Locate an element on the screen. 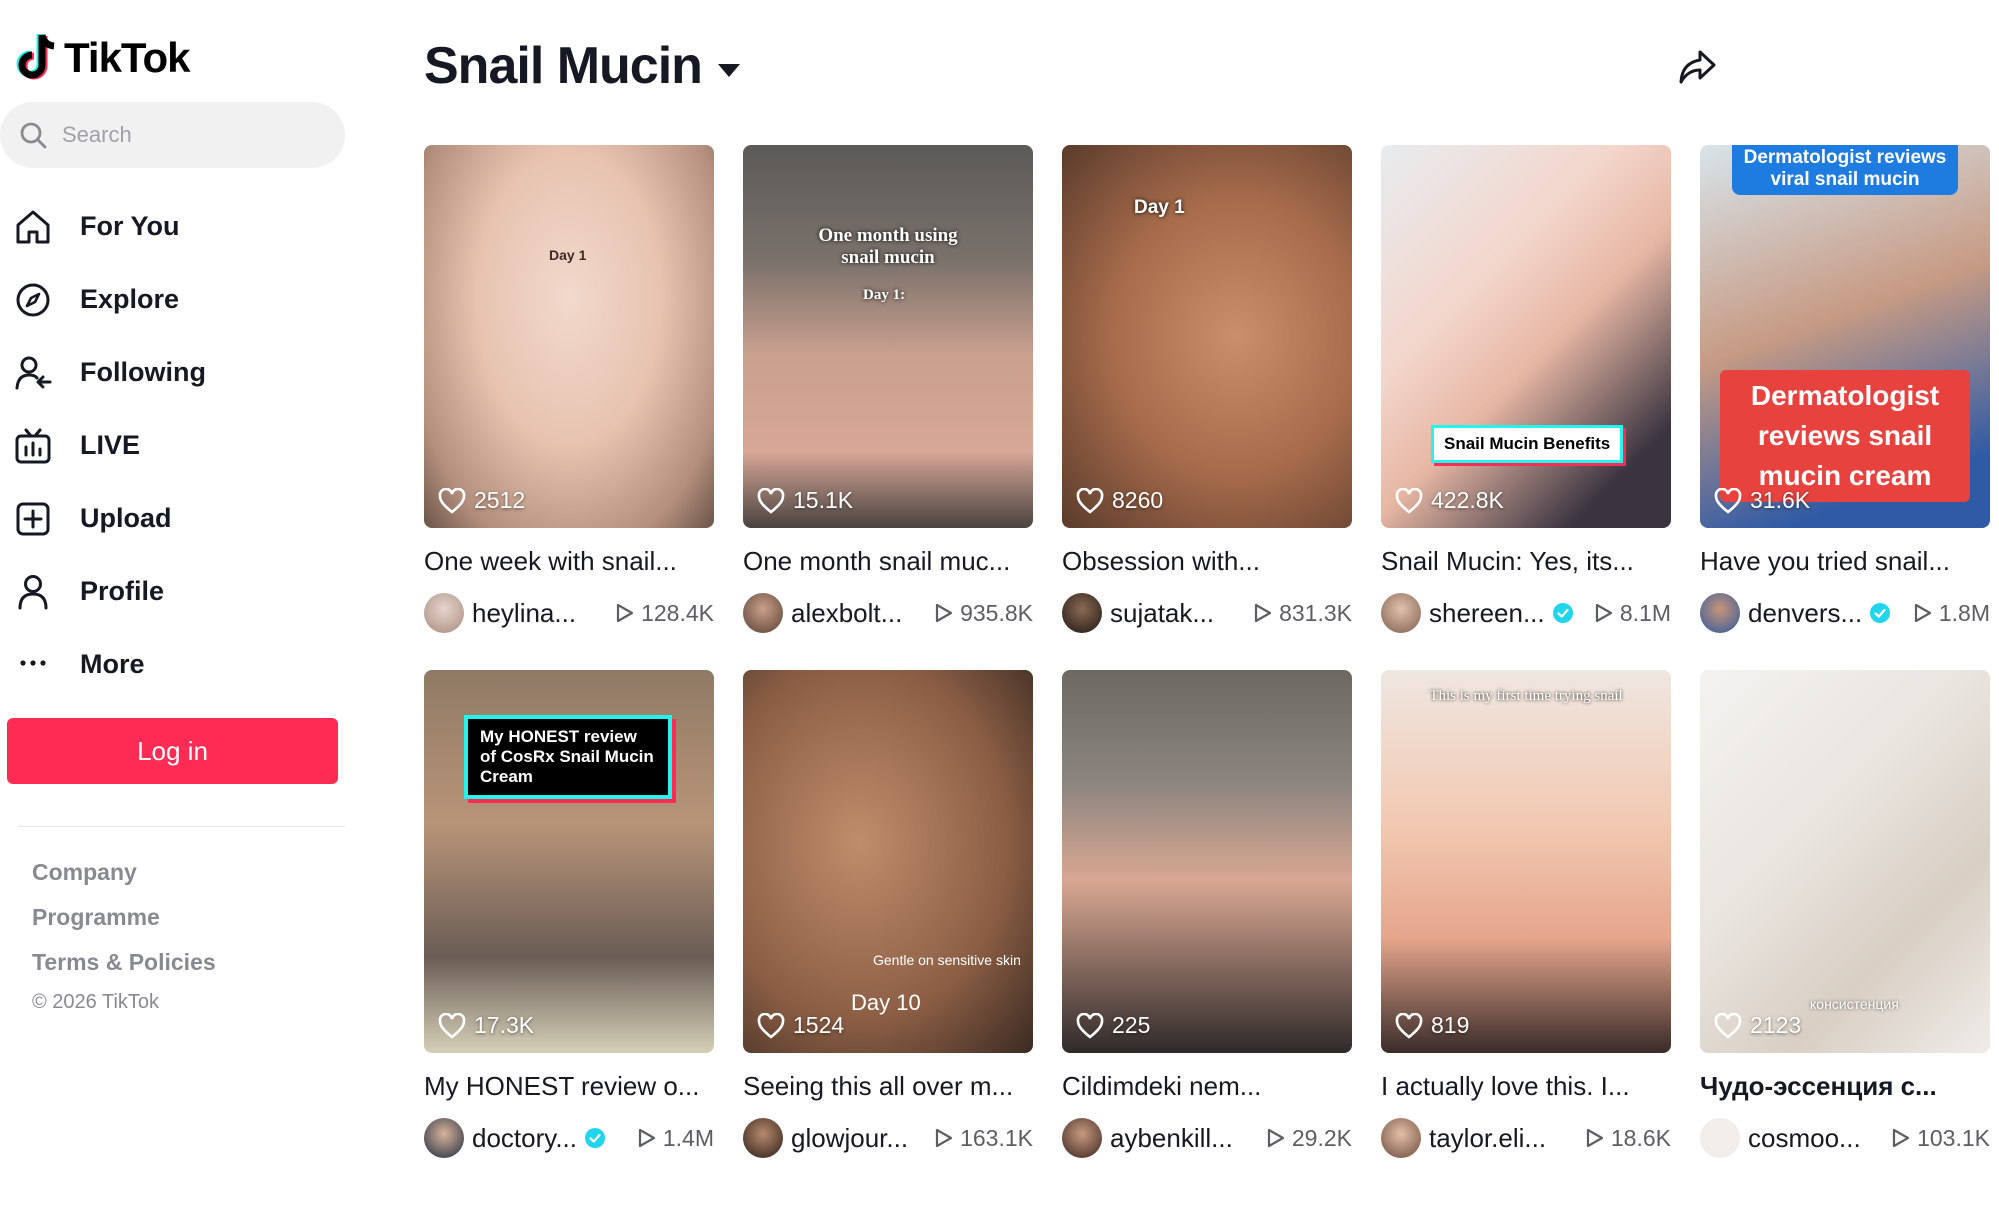  view-count: 29.2K is located at coordinates (1308, 1138).